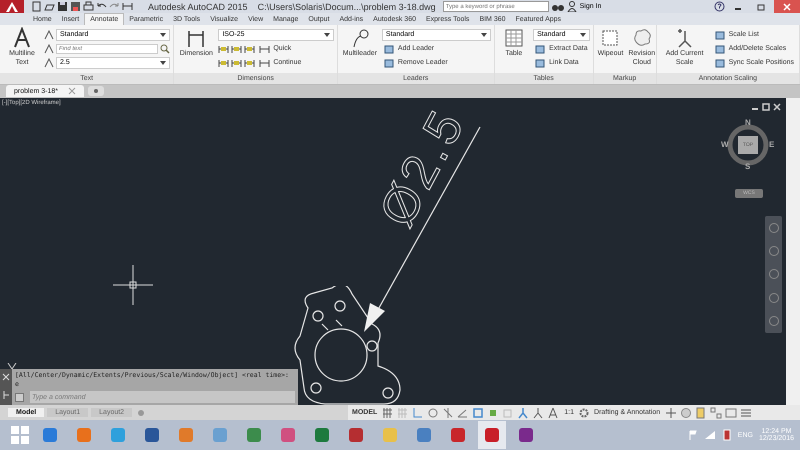  What do you see at coordinates (719, 6) in the screenshot?
I see `help-icon` at bounding box center [719, 6].